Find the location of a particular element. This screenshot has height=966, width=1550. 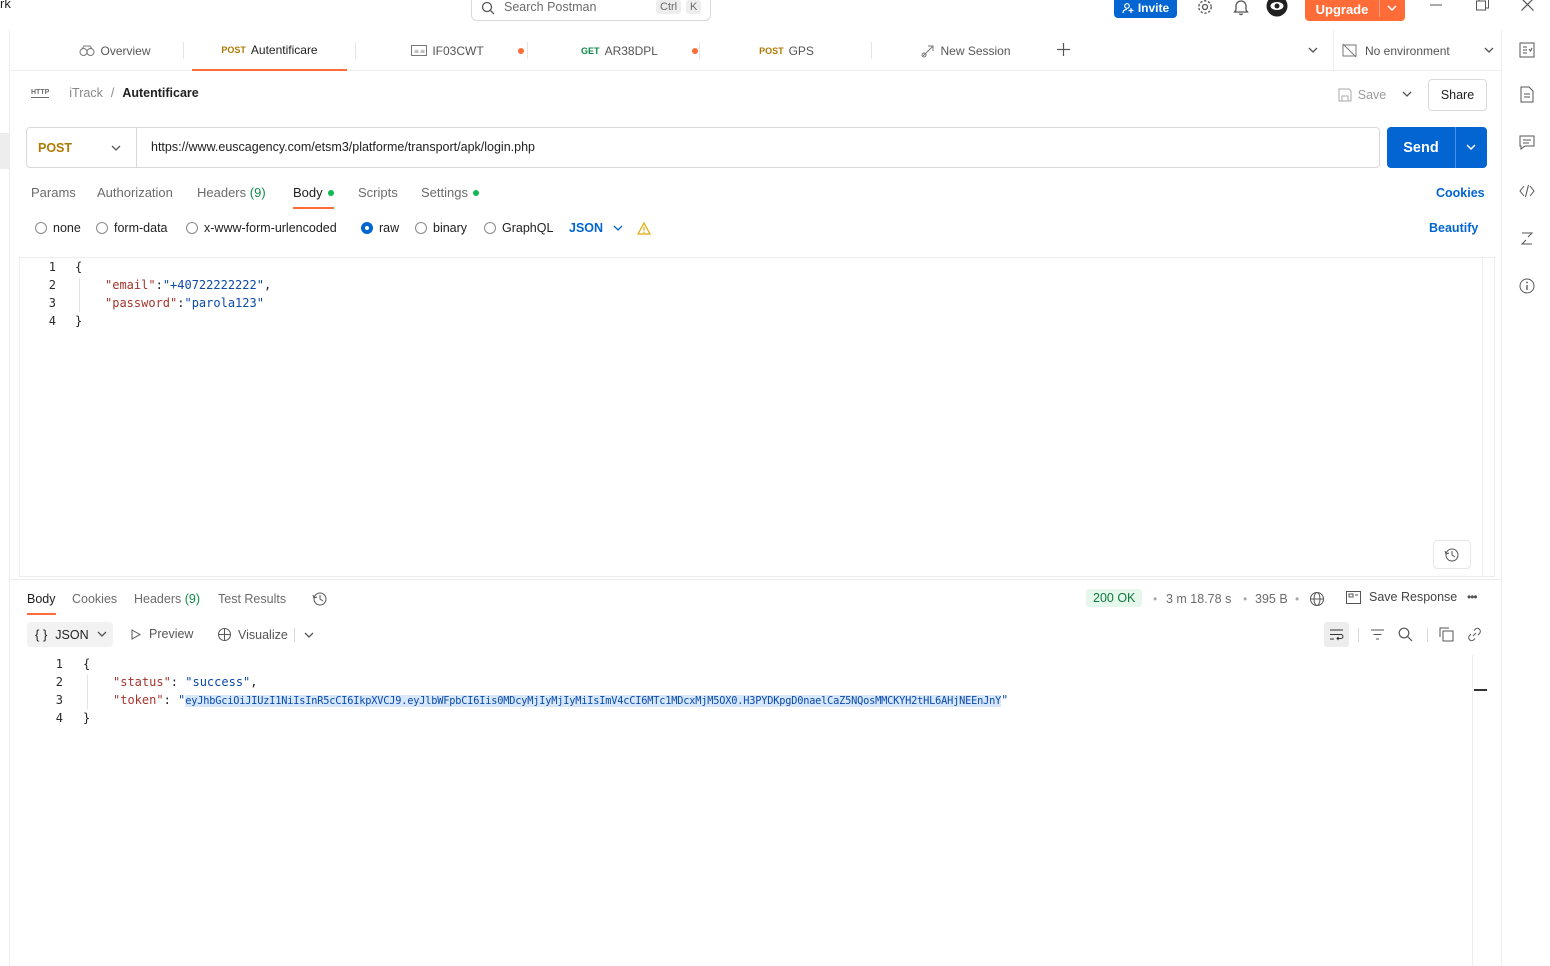

response-scroll-marker is located at coordinates (1480, 690).